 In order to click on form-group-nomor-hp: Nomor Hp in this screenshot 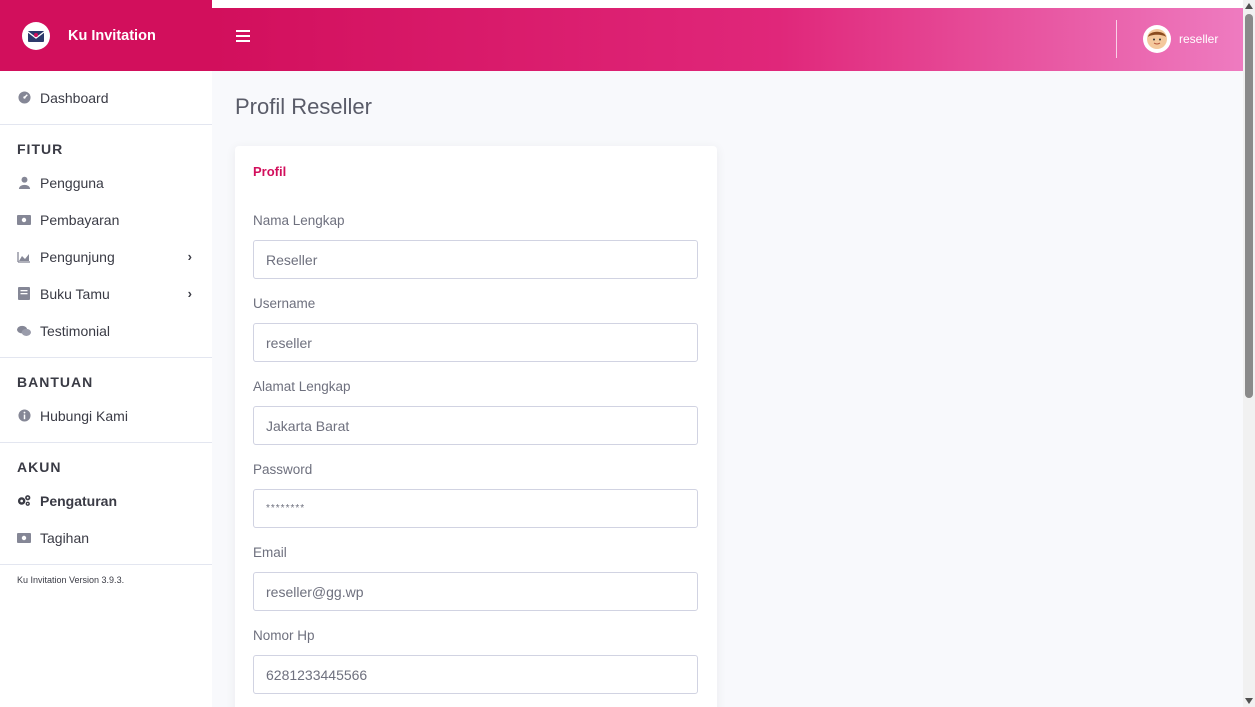, I will do `click(475, 652)`.